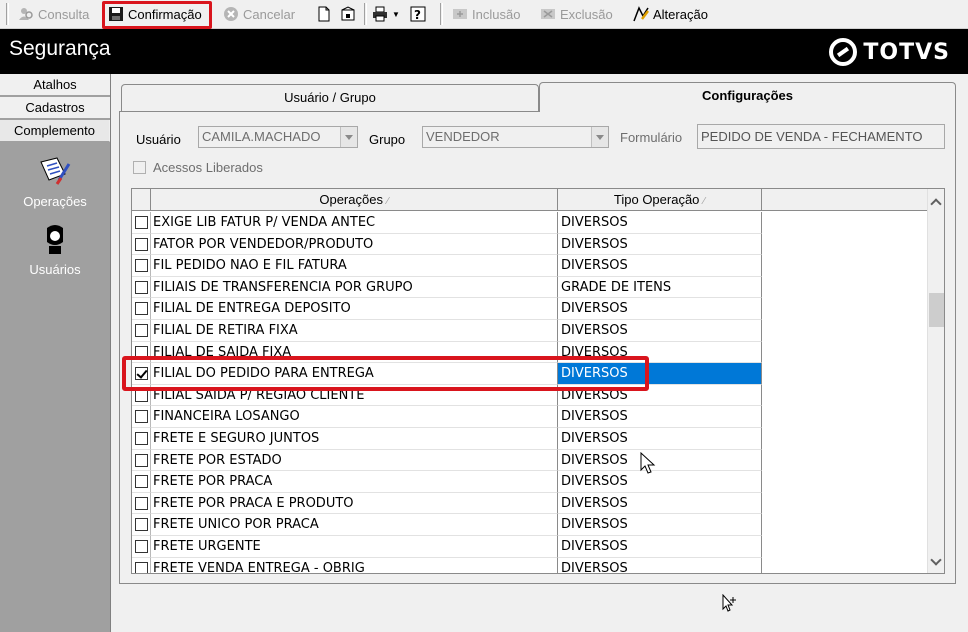 The width and height of the screenshot is (968, 632). Describe the element at coordinates (660, 200) in the screenshot. I see `column-header-tipo-operacao: Tipo Operação ⁄` at that location.